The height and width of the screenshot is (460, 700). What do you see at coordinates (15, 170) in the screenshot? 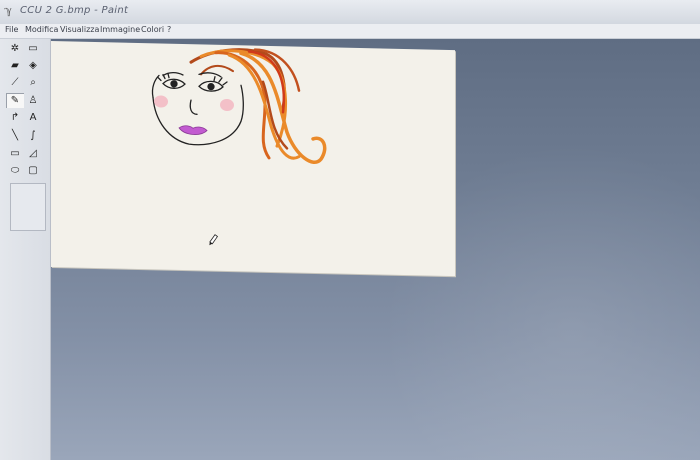
I see `ellipse-icon: ⬭` at bounding box center [15, 170].